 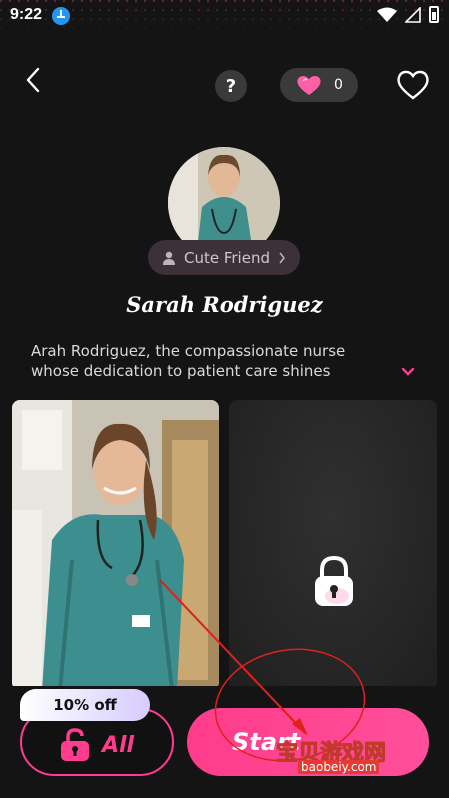 I want to click on status-time: 9:22, so click(x=26, y=14).